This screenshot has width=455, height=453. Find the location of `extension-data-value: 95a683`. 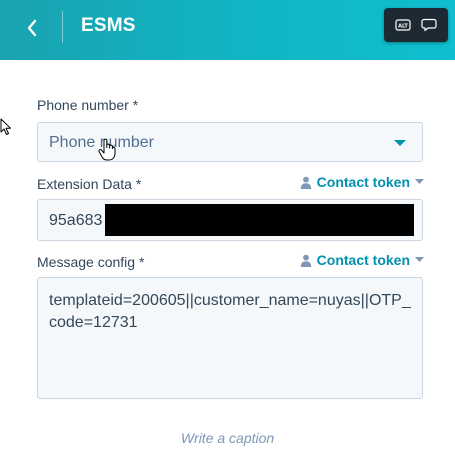

extension-data-value: 95a683 is located at coordinates (76, 220).